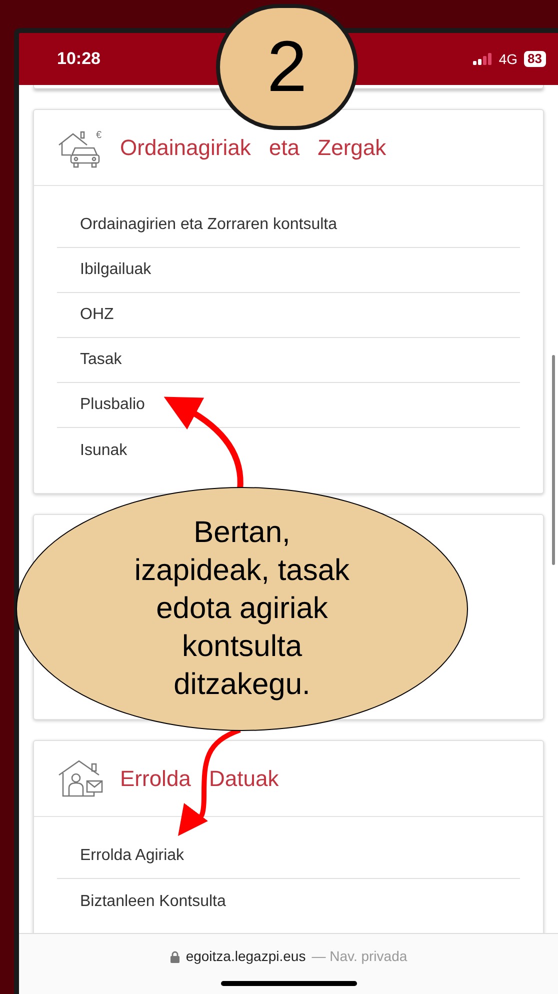 The height and width of the screenshot is (994, 558). Describe the element at coordinates (482, 59) in the screenshot. I see `signal-icon` at that location.